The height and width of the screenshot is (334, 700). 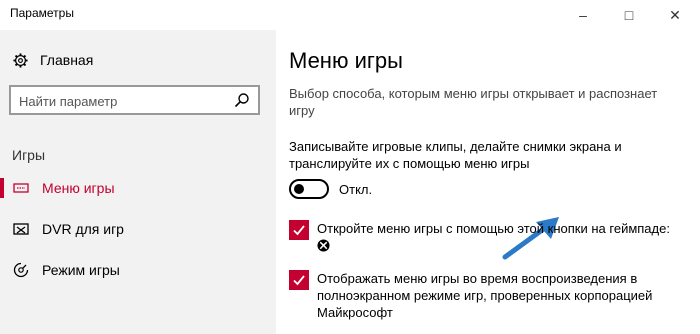 I want to click on title-bar: Параметры – □ ✕, so click(x=350, y=15).